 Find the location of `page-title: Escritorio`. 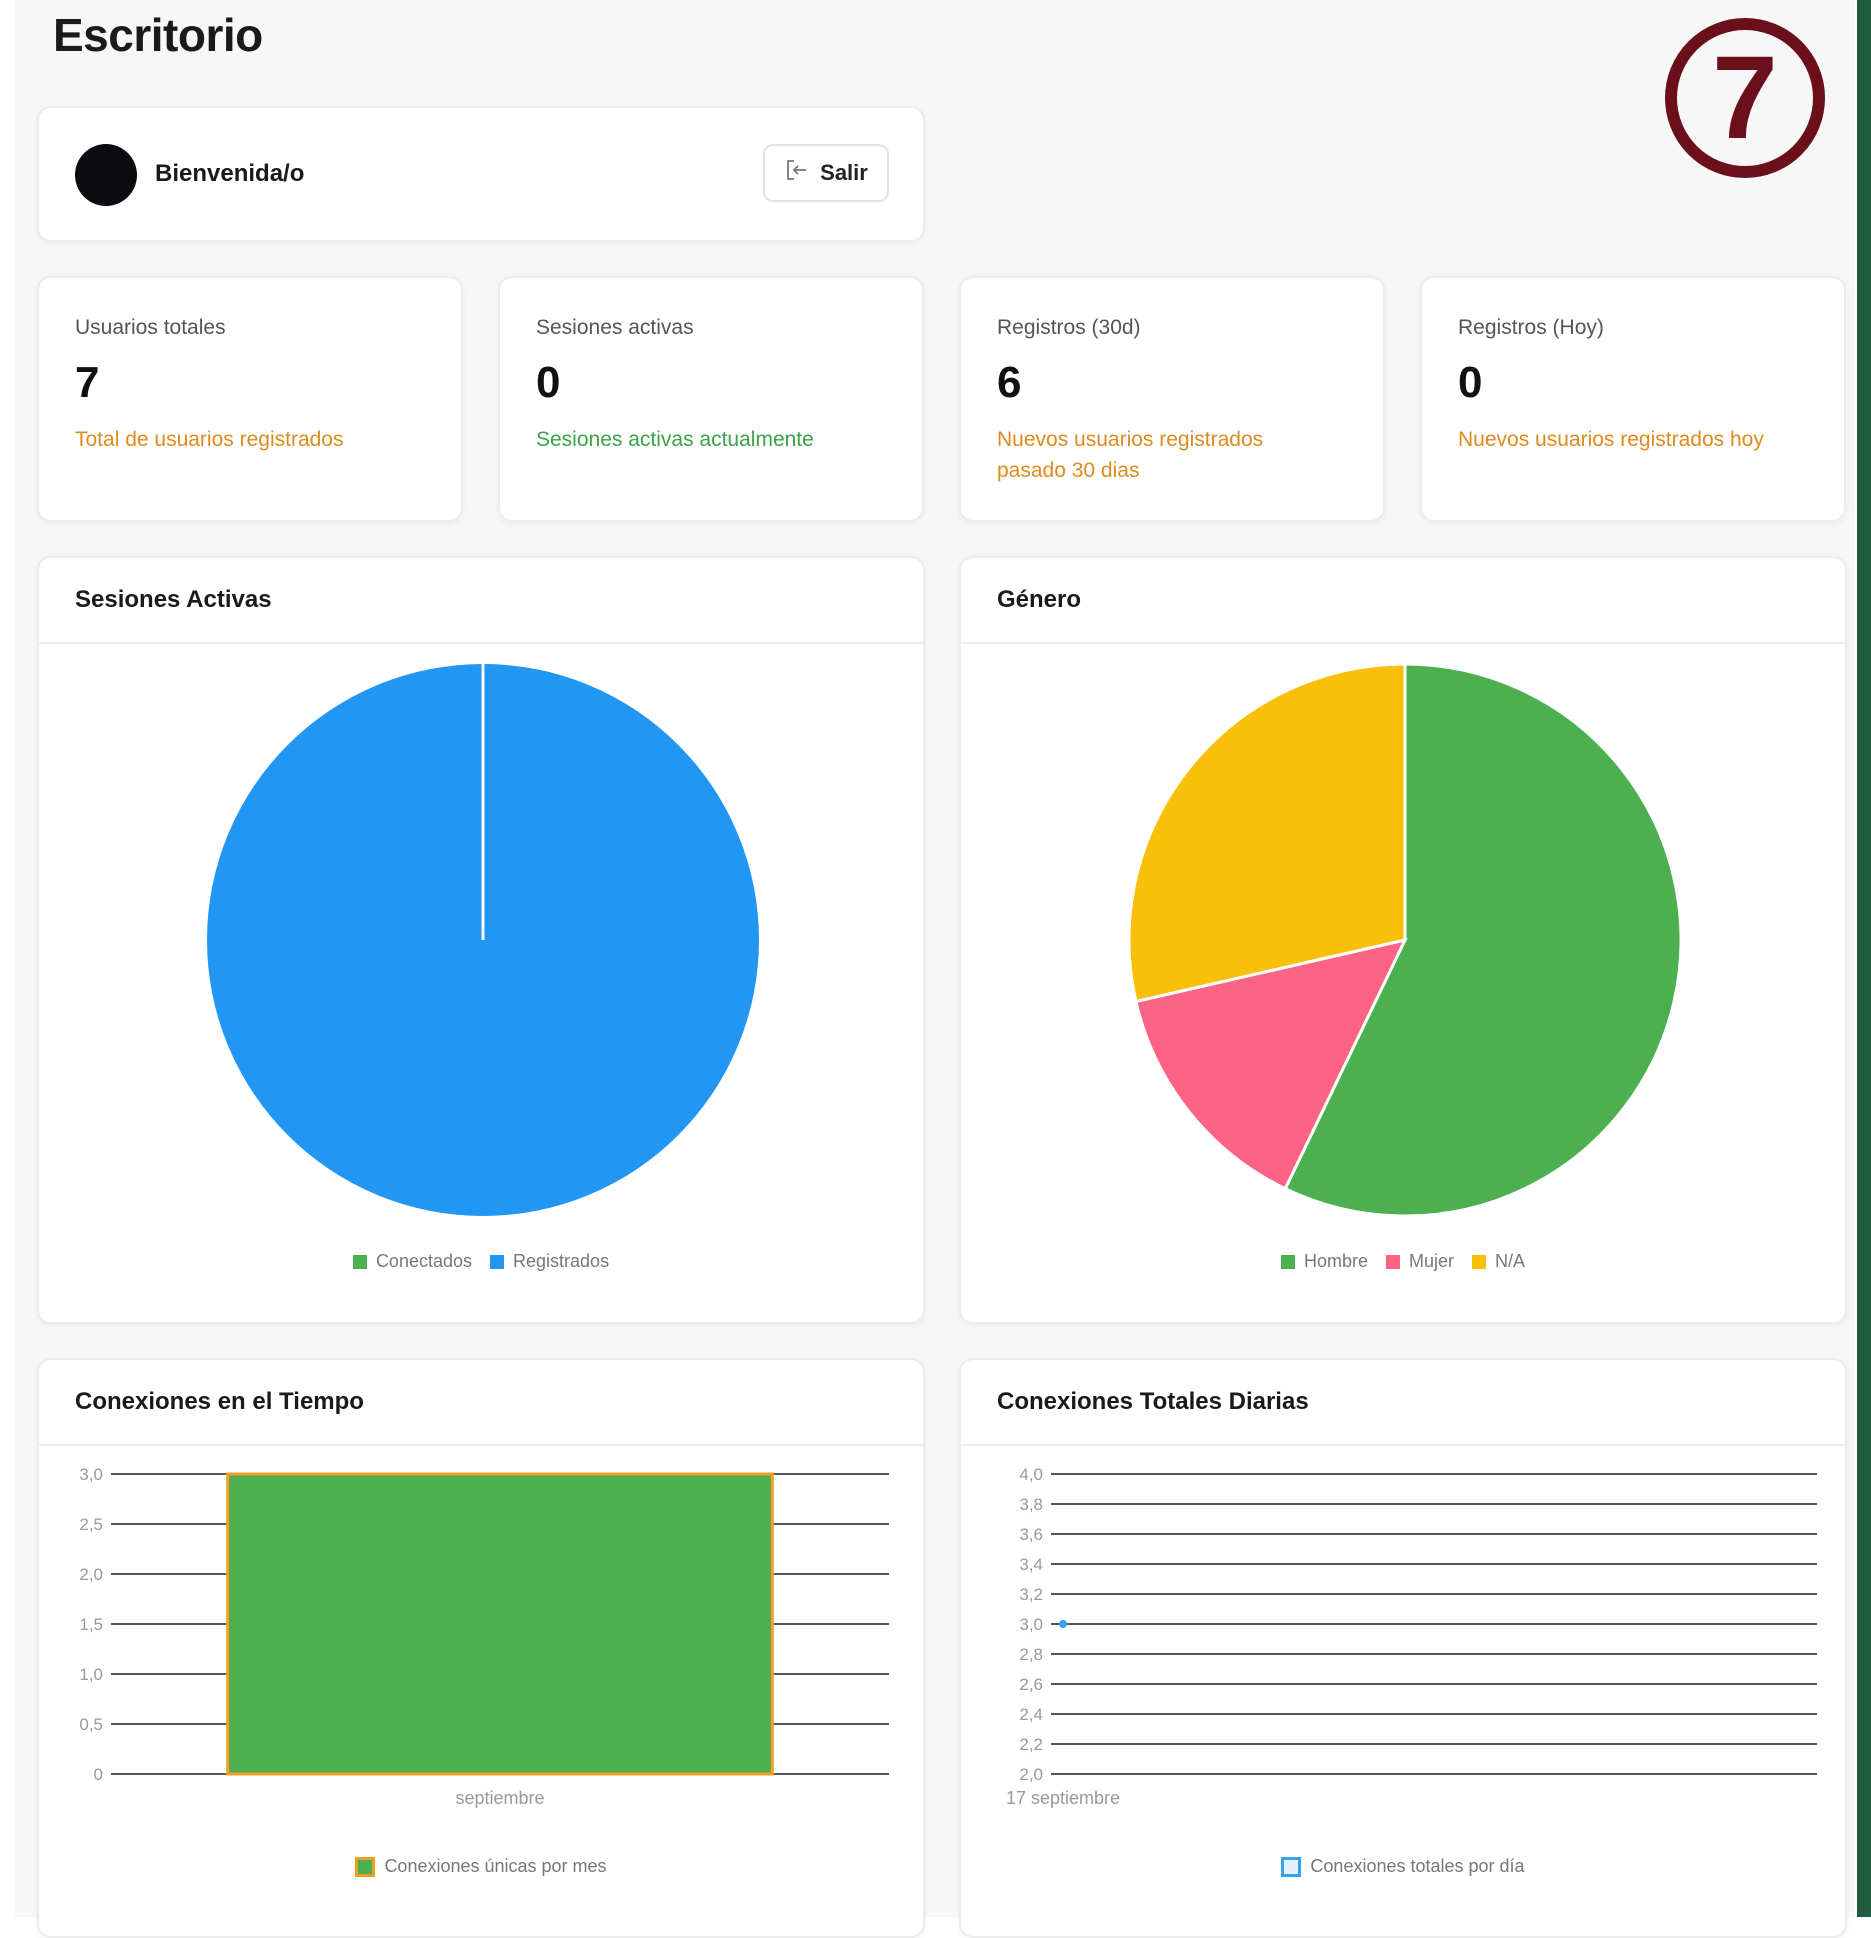

page-title: Escritorio is located at coordinates (158, 35).